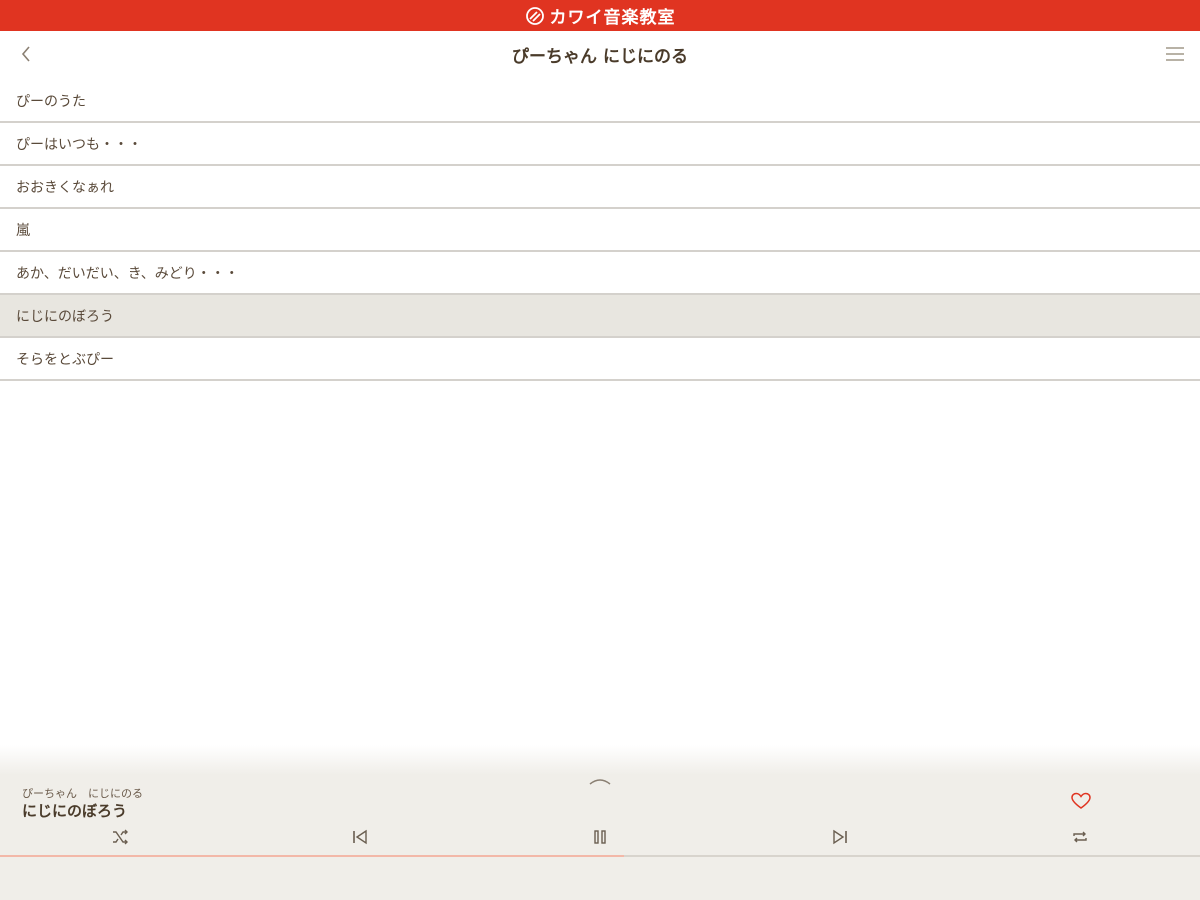 The image size is (1200, 900). I want to click on track-label: あか、だいだい、き、みどり・・・, so click(127, 273).